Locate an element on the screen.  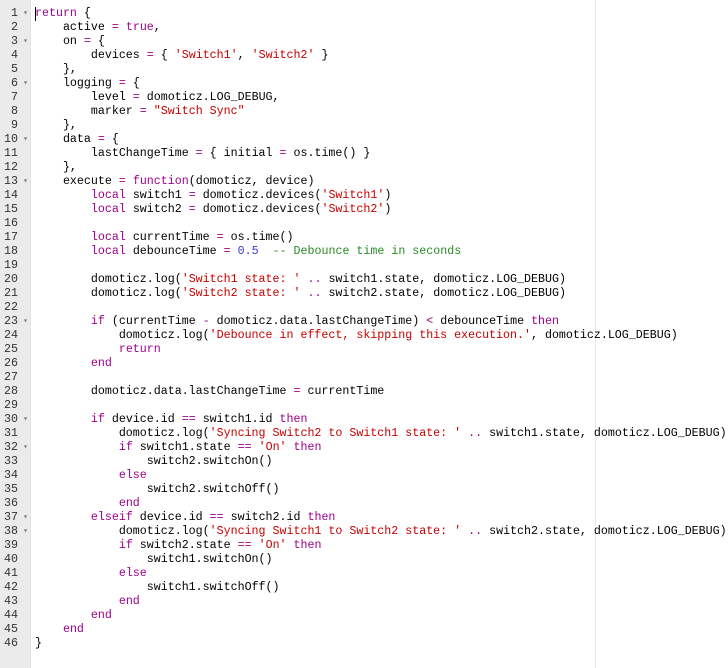
code-line: local currentTime = os.time() is located at coordinates (381, 238).